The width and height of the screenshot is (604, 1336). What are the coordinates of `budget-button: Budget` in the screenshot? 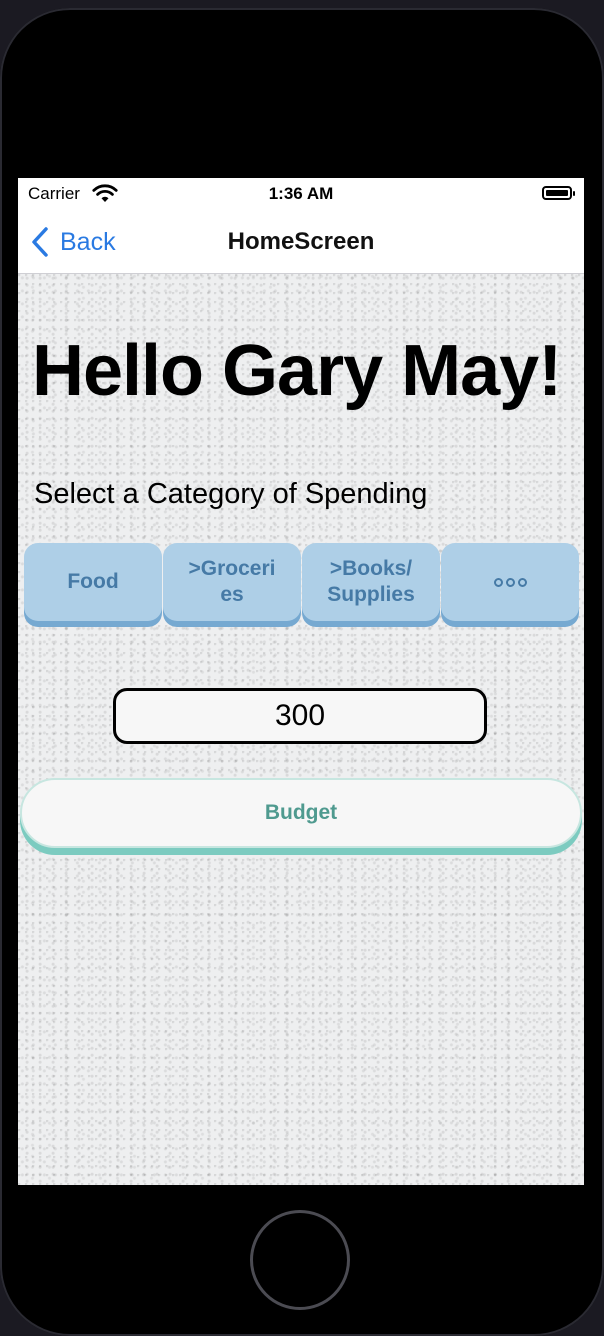 It's located at (301, 813).